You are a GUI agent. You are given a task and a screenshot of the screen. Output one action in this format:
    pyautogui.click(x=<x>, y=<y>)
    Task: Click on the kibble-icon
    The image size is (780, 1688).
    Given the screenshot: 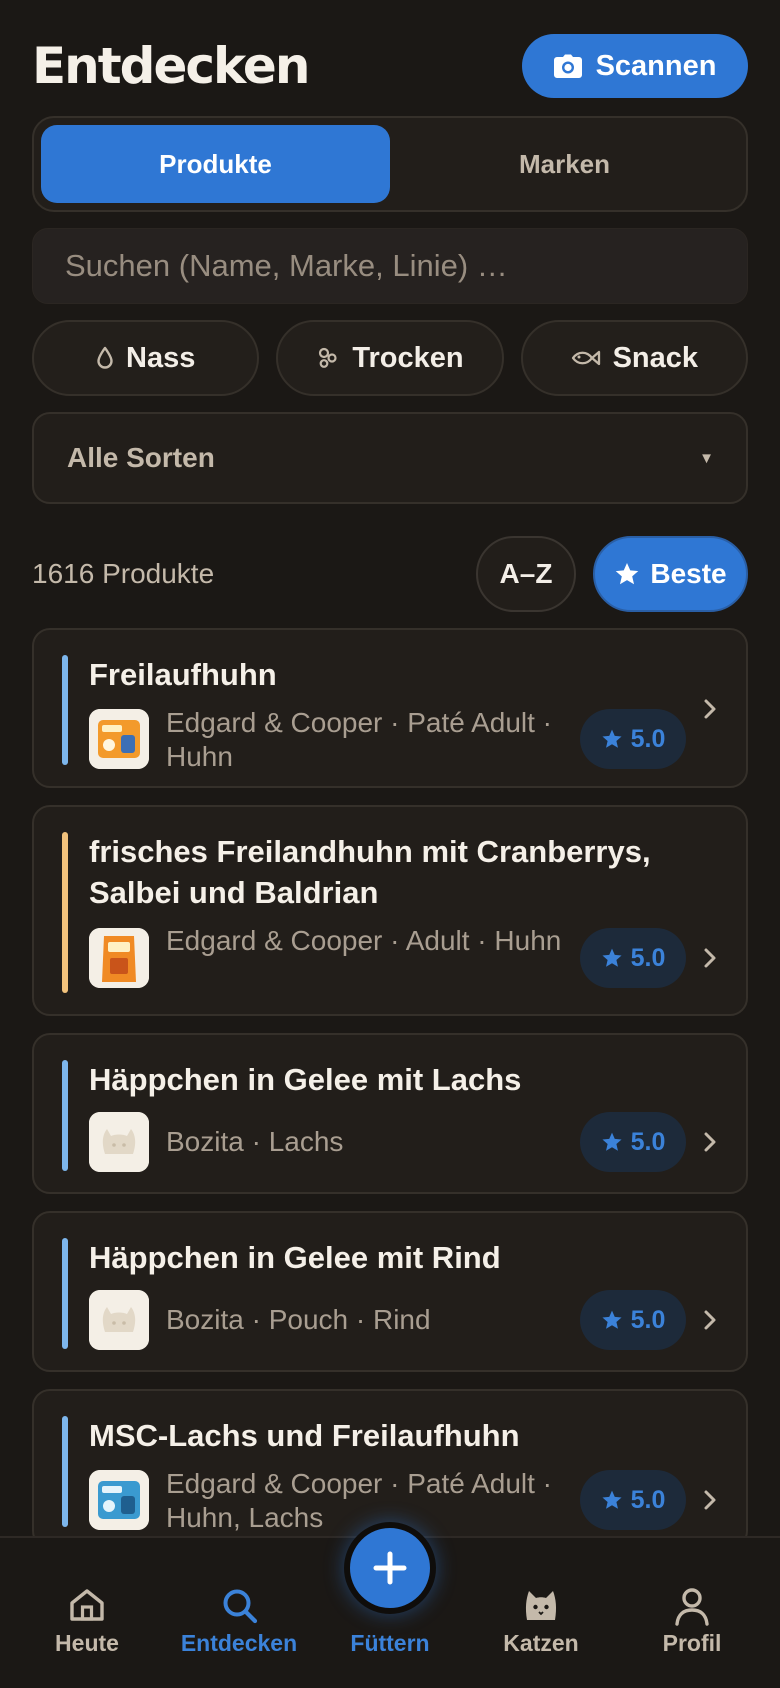 What is the action you would take?
    pyautogui.click(x=328, y=357)
    